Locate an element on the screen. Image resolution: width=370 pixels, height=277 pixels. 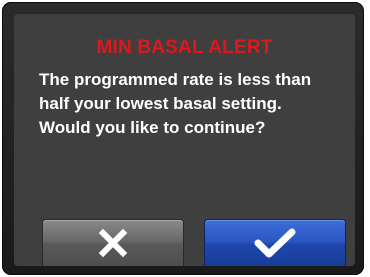
x-icon is located at coordinates (113, 243).